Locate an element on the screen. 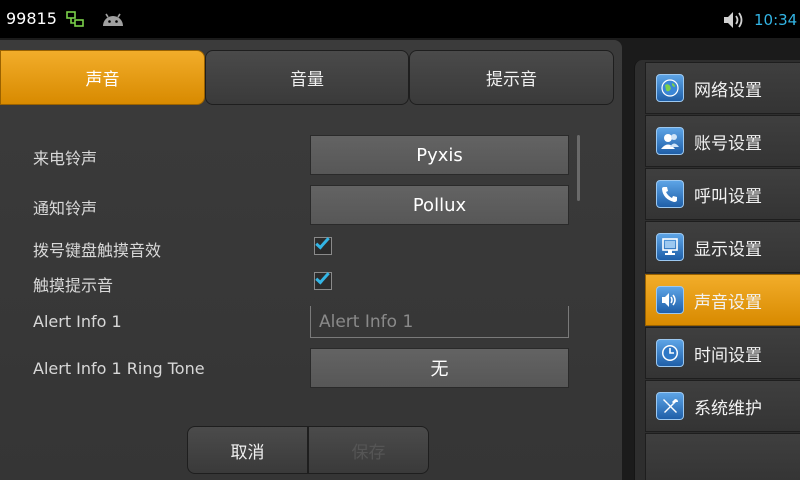 The height and width of the screenshot is (480, 800). android-icon is located at coordinates (113, 21).